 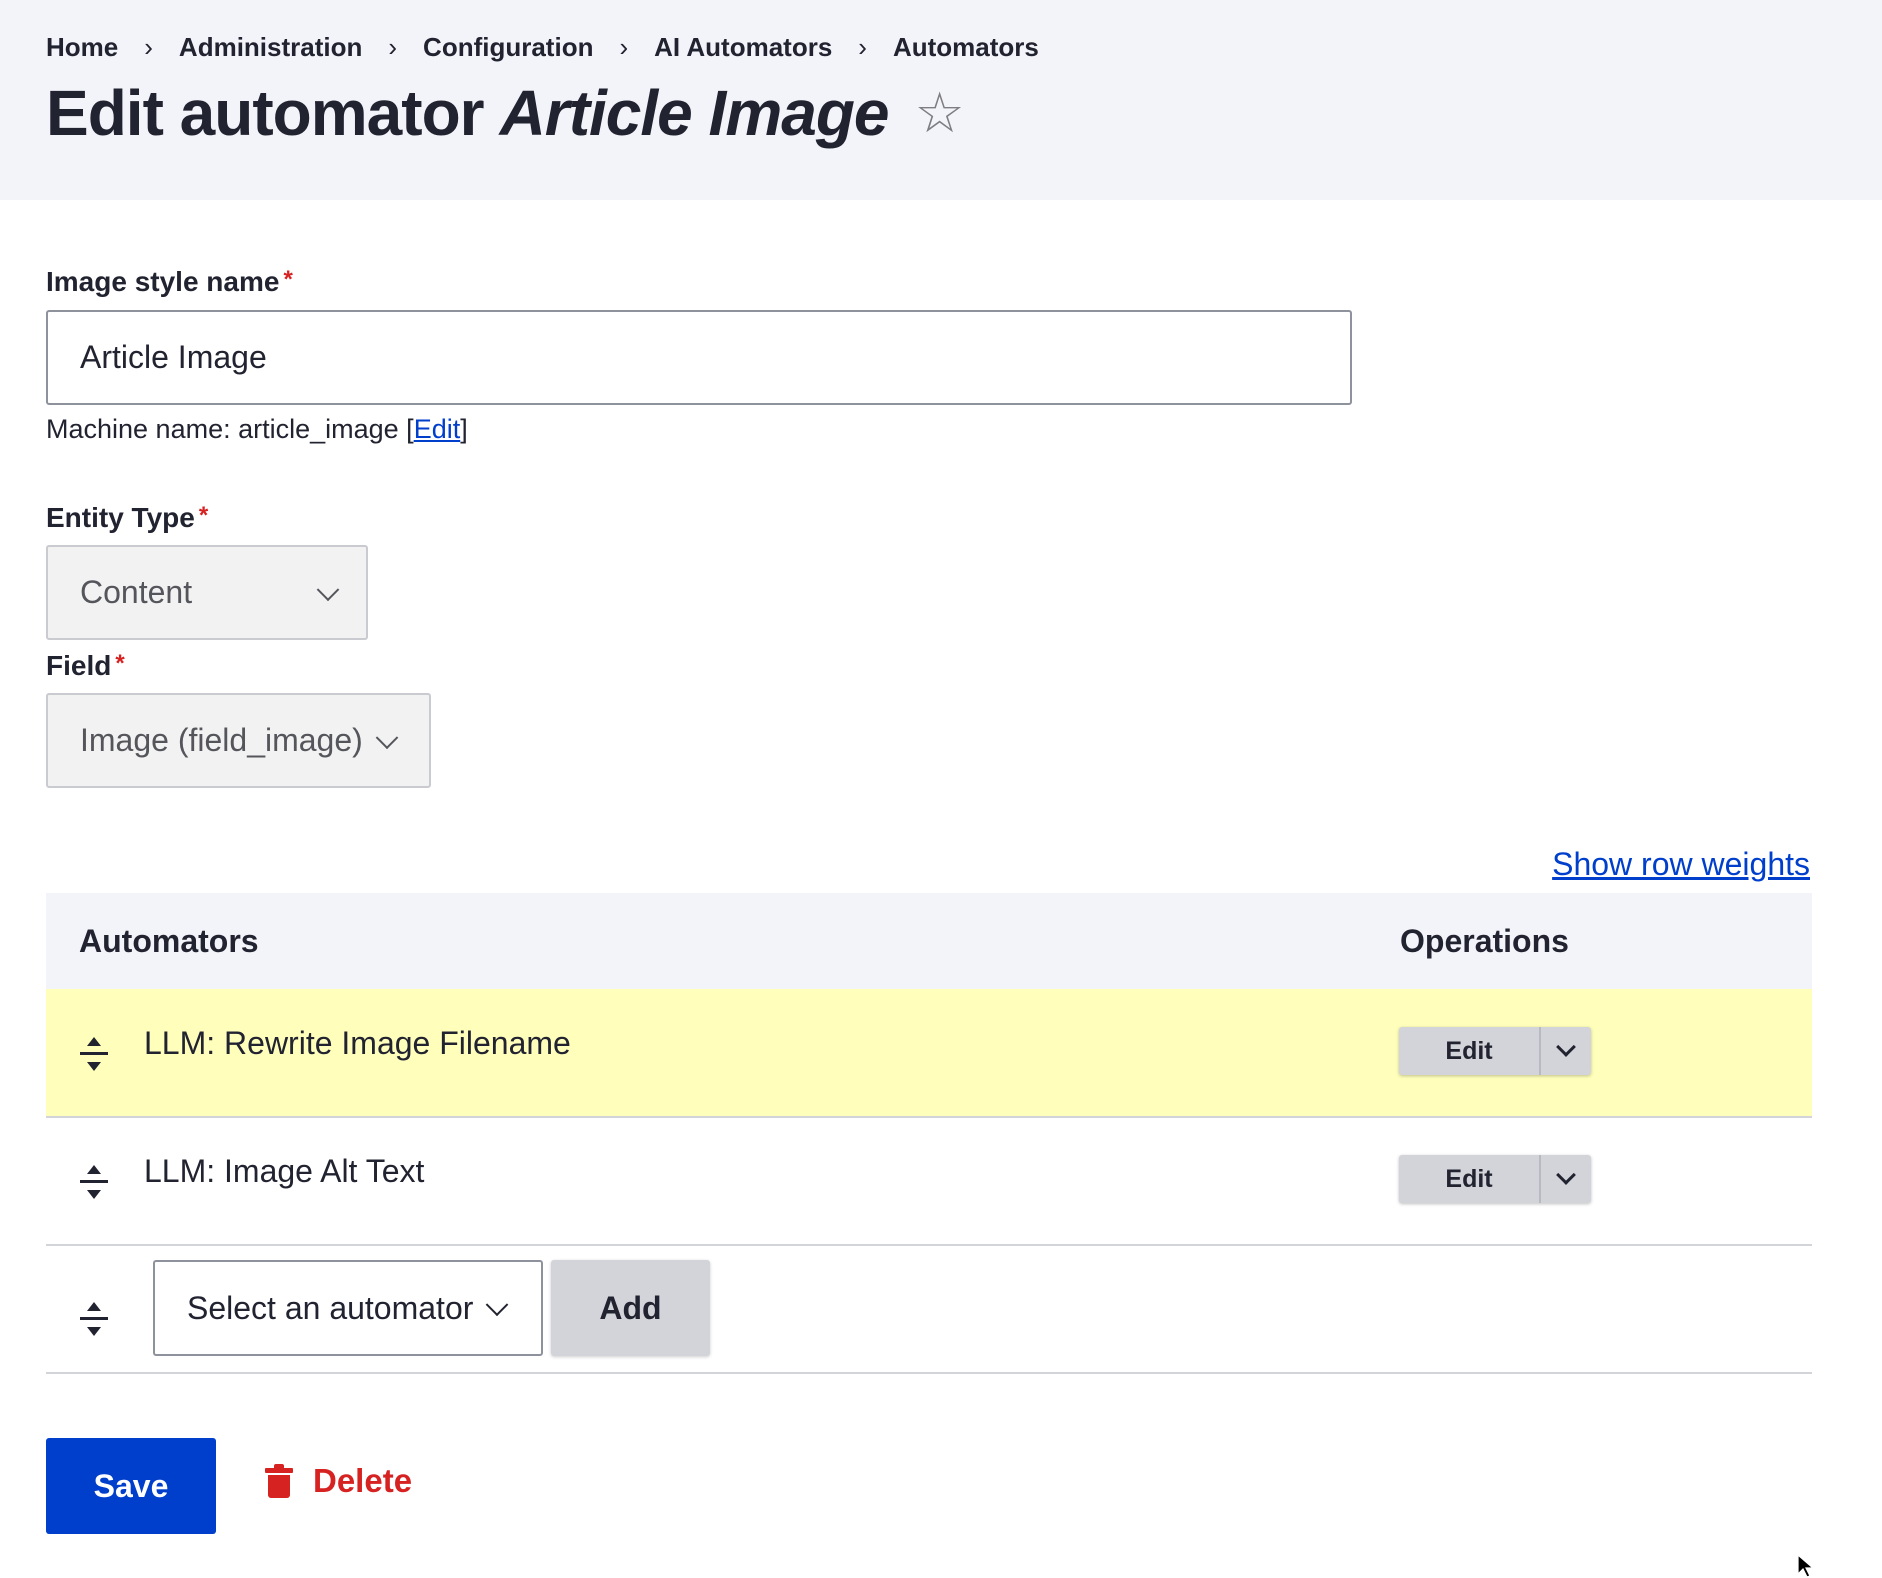 I want to click on breadcrumb-automators: Automators, so click(x=966, y=47).